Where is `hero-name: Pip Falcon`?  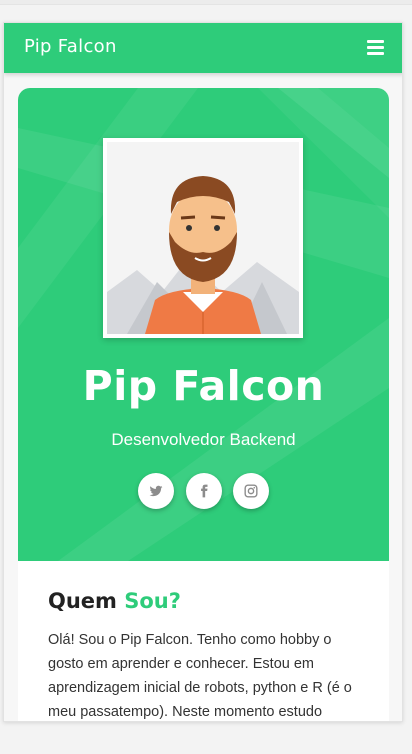
hero-name: Pip Falcon is located at coordinates (203, 386).